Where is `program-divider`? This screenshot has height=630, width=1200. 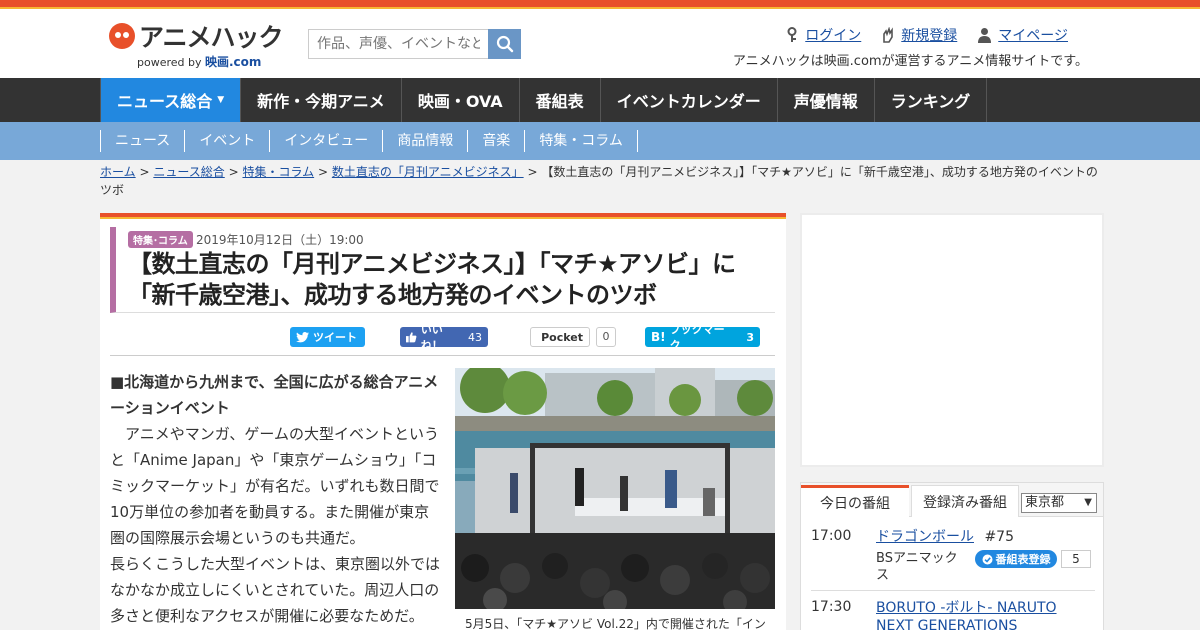 program-divider is located at coordinates (953, 590).